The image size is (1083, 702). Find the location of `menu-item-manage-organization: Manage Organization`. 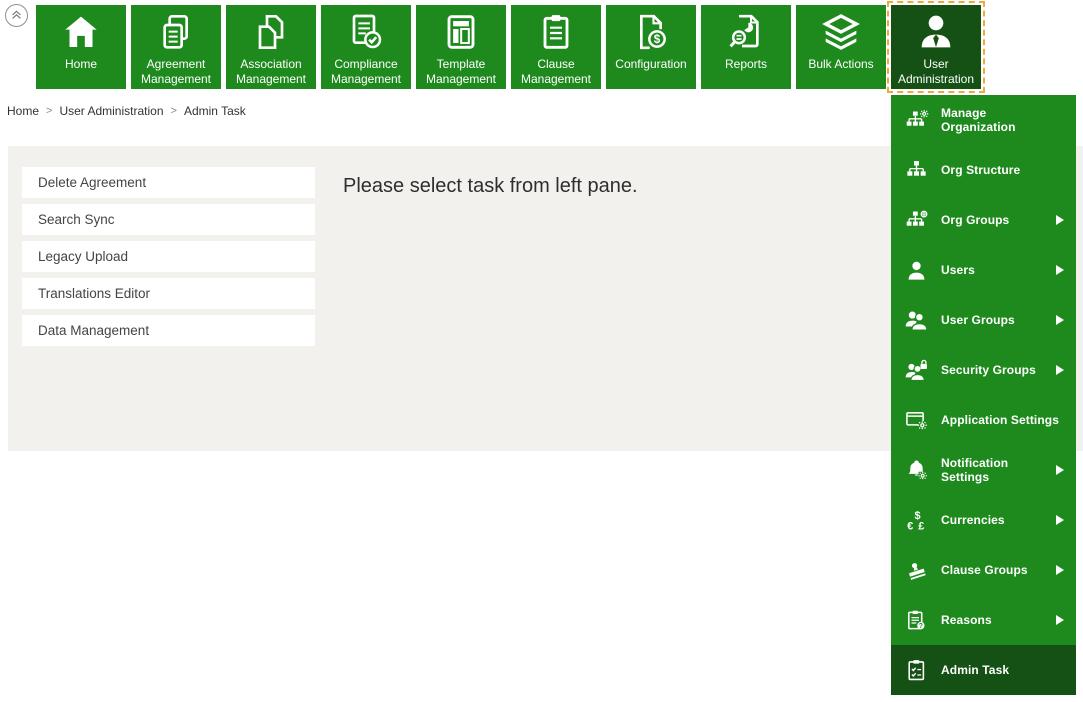

menu-item-manage-organization: Manage Organization is located at coordinates (983, 120).